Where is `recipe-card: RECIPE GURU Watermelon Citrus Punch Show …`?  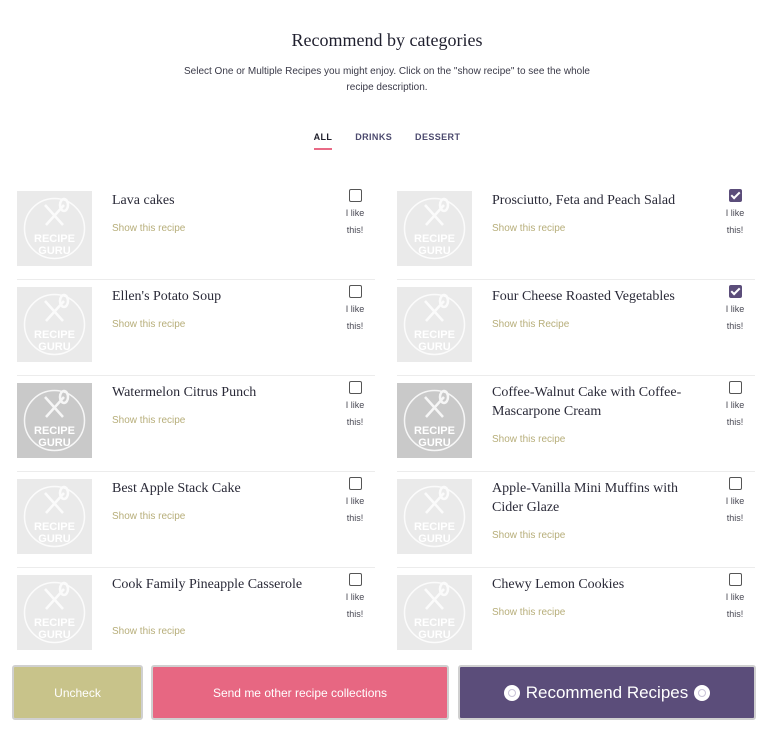 recipe-card: RECIPE GURU Watermelon Citrus Punch Show … is located at coordinates (196, 424).